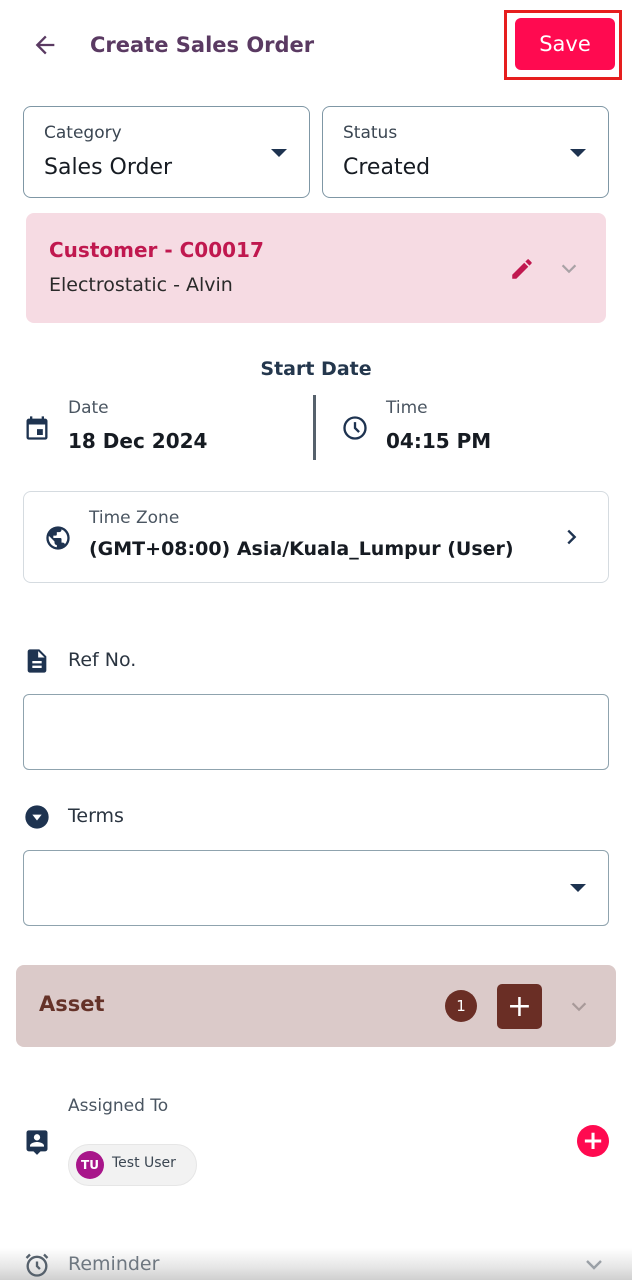 The image size is (632, 1283). I want to click on arrow-left-icon, so click(45, 45).